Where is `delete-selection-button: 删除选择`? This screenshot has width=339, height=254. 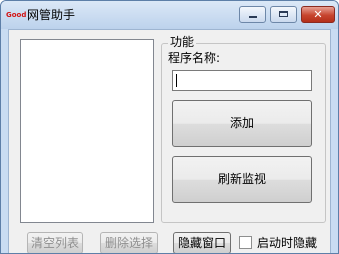
delete-selection-button: 删除选择 is located at coordinates (129, 242).